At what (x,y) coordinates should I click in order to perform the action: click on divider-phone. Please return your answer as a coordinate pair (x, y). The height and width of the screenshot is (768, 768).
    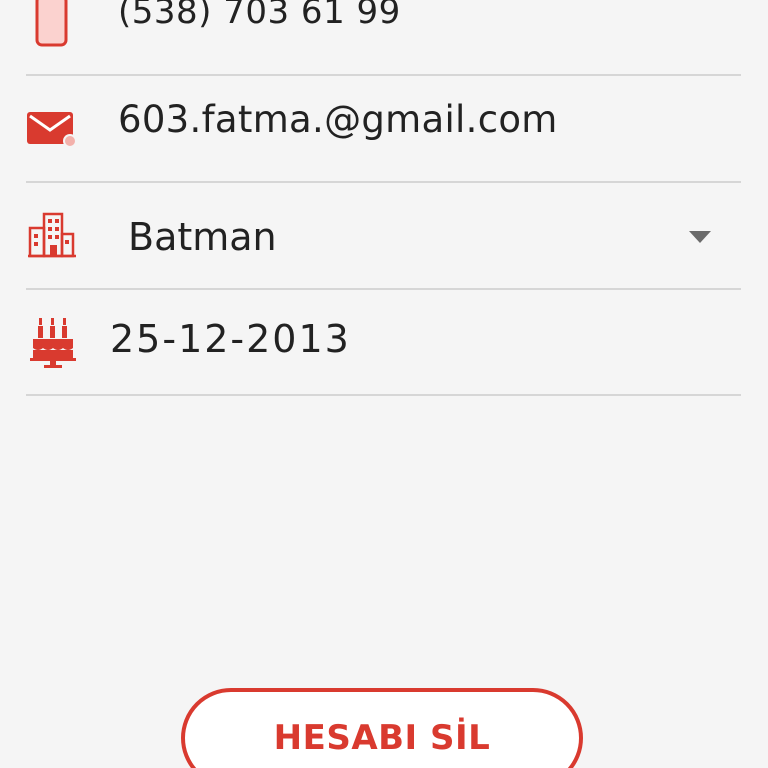
    Looking at the image, I should click on (383, 75).